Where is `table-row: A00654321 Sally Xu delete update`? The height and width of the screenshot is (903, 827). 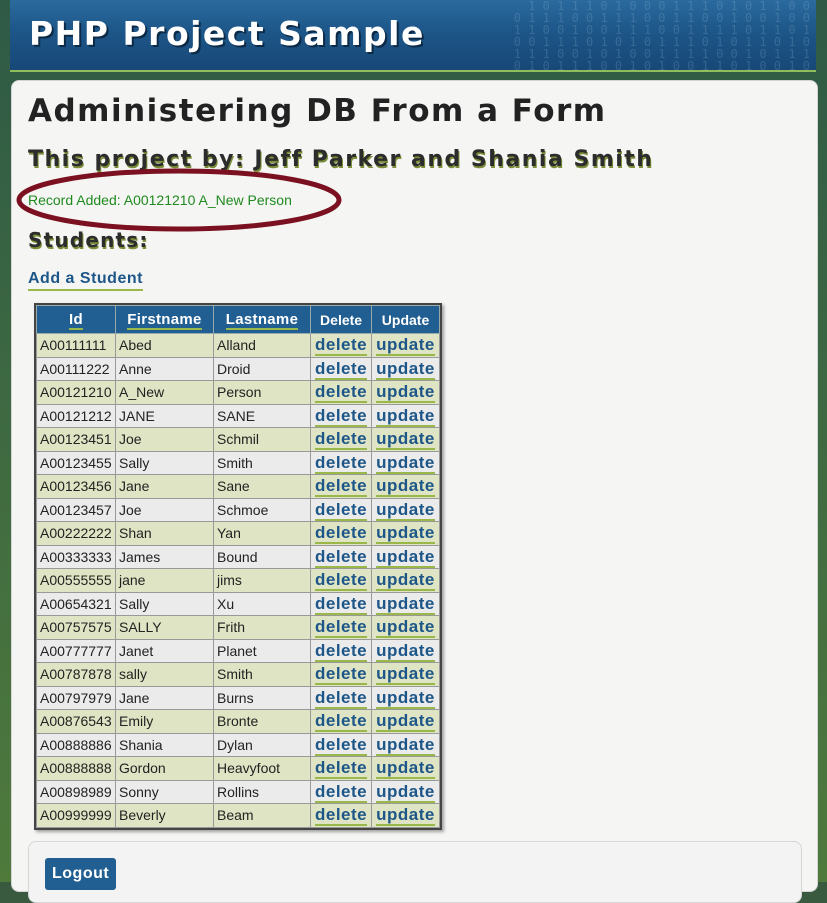 table-row: A00654321 Sally Xu delete update is located at coordinates (238, 603).